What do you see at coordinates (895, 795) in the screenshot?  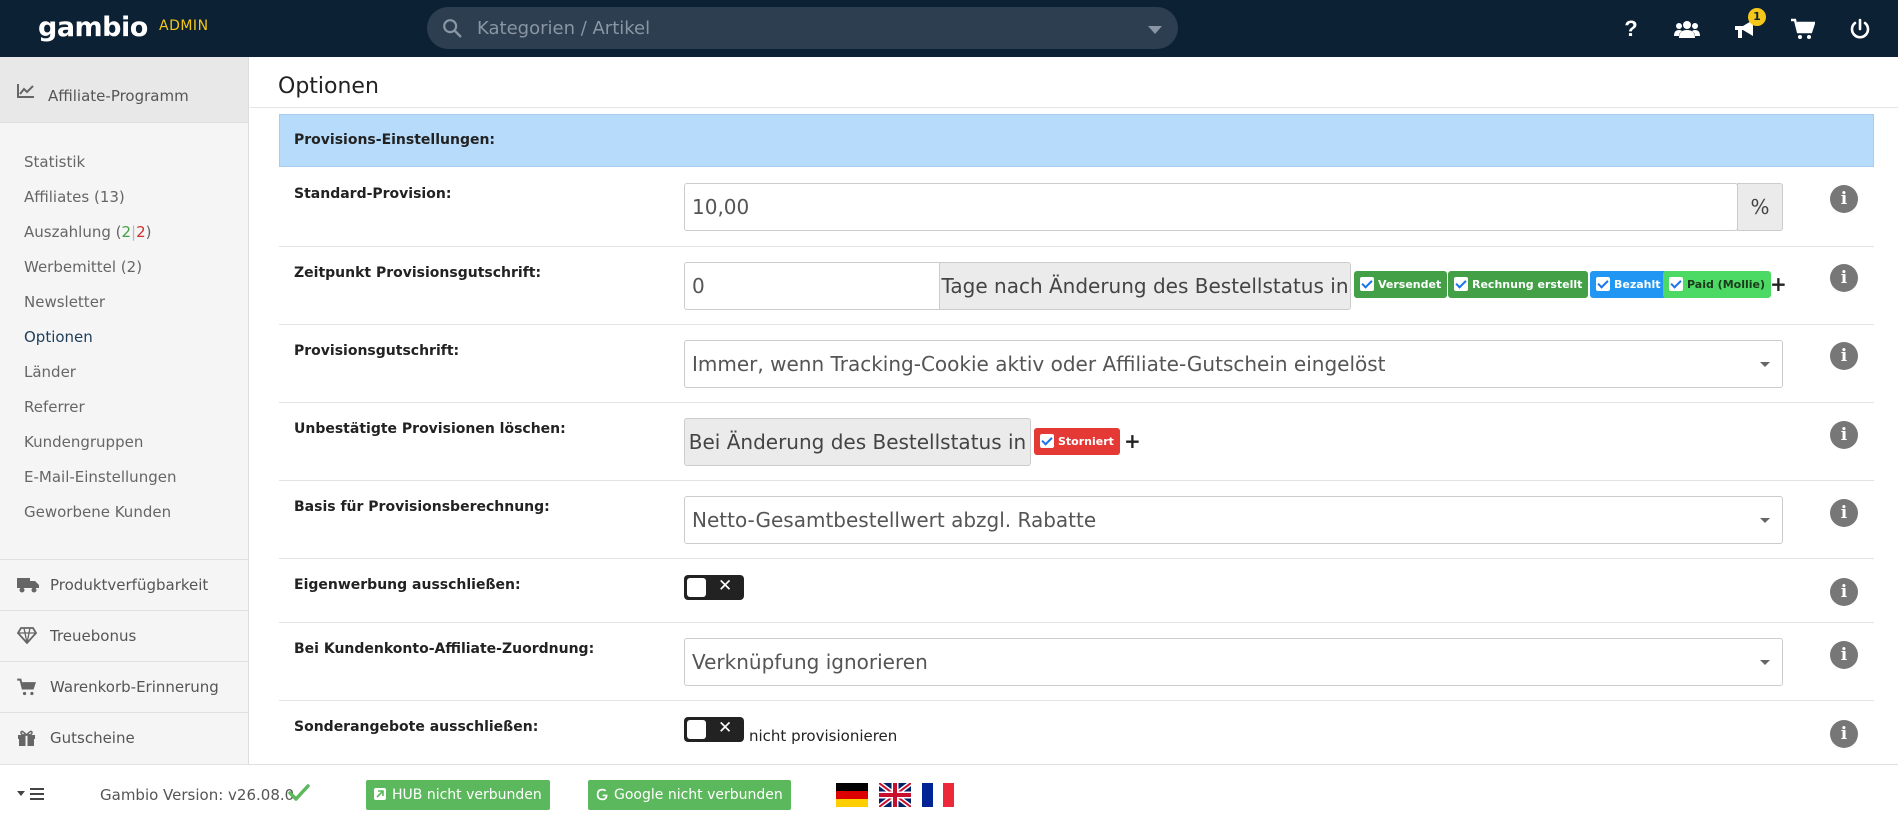 I see `uk-flag-icon` at bounding box center [895, 795].